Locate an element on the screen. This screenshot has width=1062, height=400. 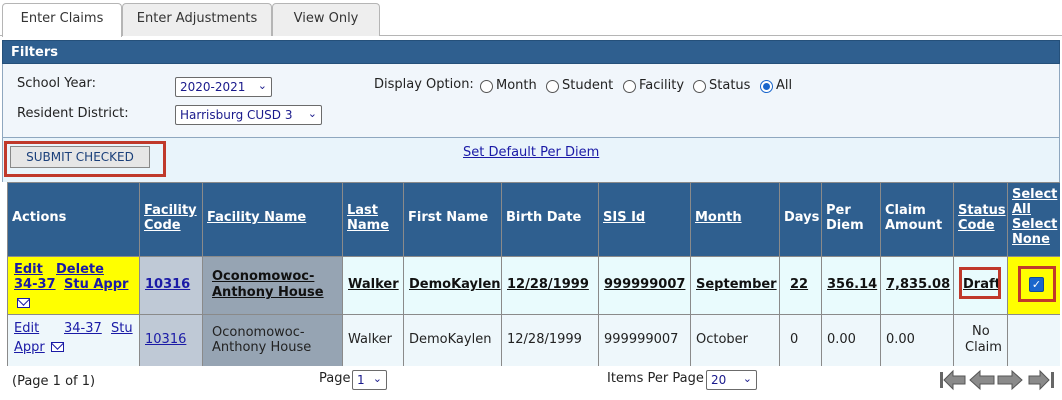
row2-last-name: Walker is located at coordinates (373, 340).